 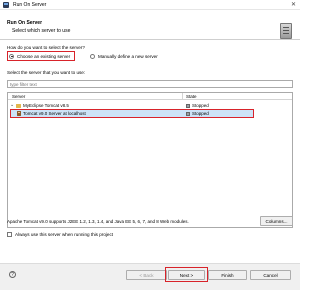 What do you see at coordinates (293, 4) in the screenshot?
I see `close-icon: ✕` at bounding box center [293, 4].